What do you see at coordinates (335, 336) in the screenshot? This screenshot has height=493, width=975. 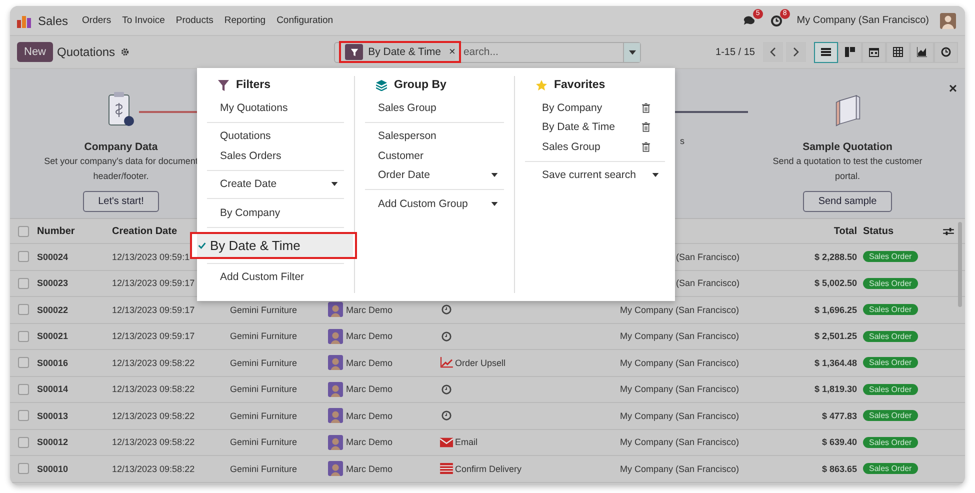 I see `avatar-icon` at bounding box center [335, 336].